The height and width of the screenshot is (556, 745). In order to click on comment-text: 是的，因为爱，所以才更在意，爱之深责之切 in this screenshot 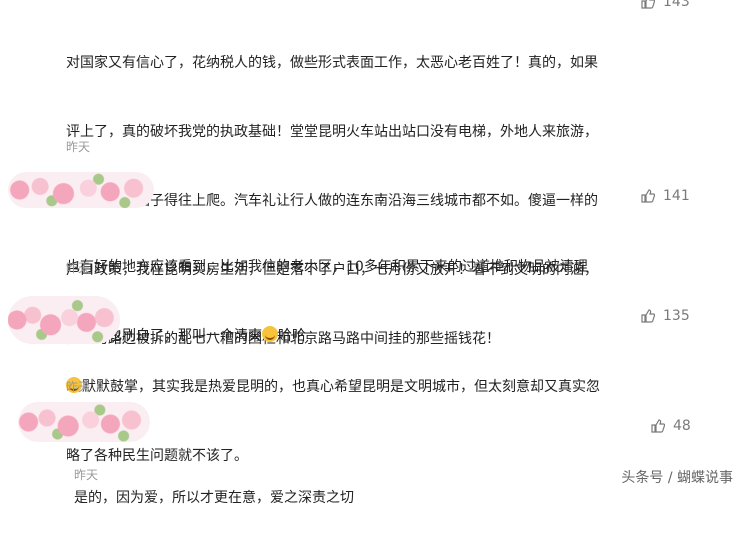, I will do `click(214, 498)`.